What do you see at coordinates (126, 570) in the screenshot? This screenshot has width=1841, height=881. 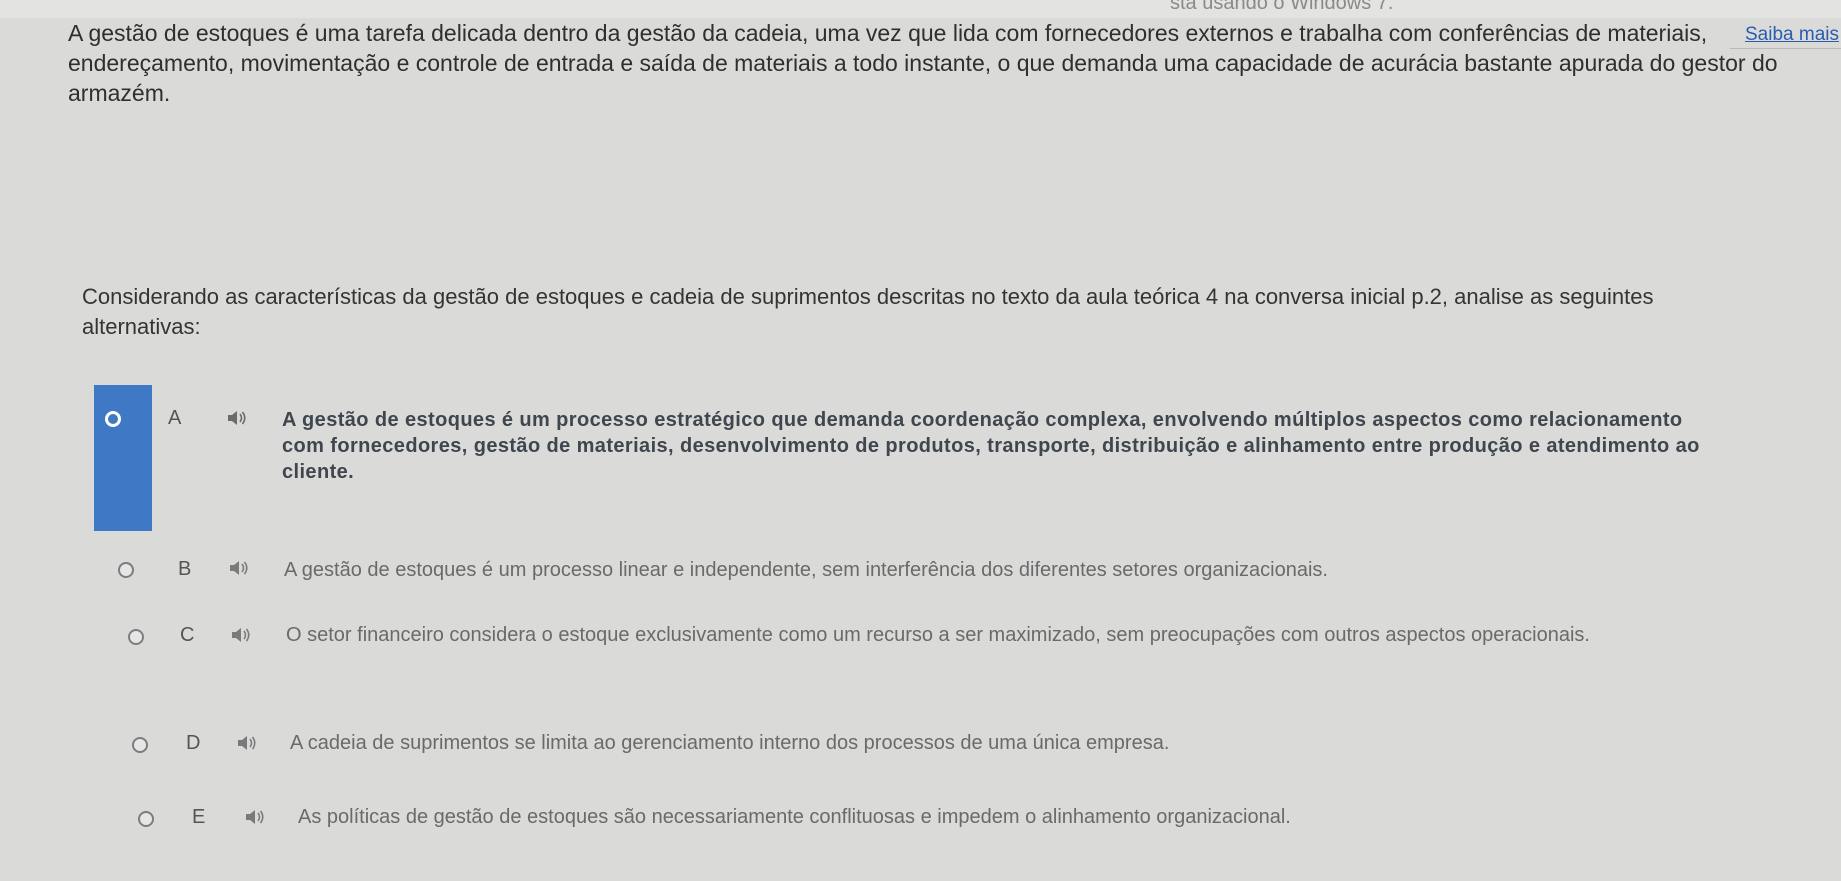 I see `radio-button-b` at bounding box center [126, 570].